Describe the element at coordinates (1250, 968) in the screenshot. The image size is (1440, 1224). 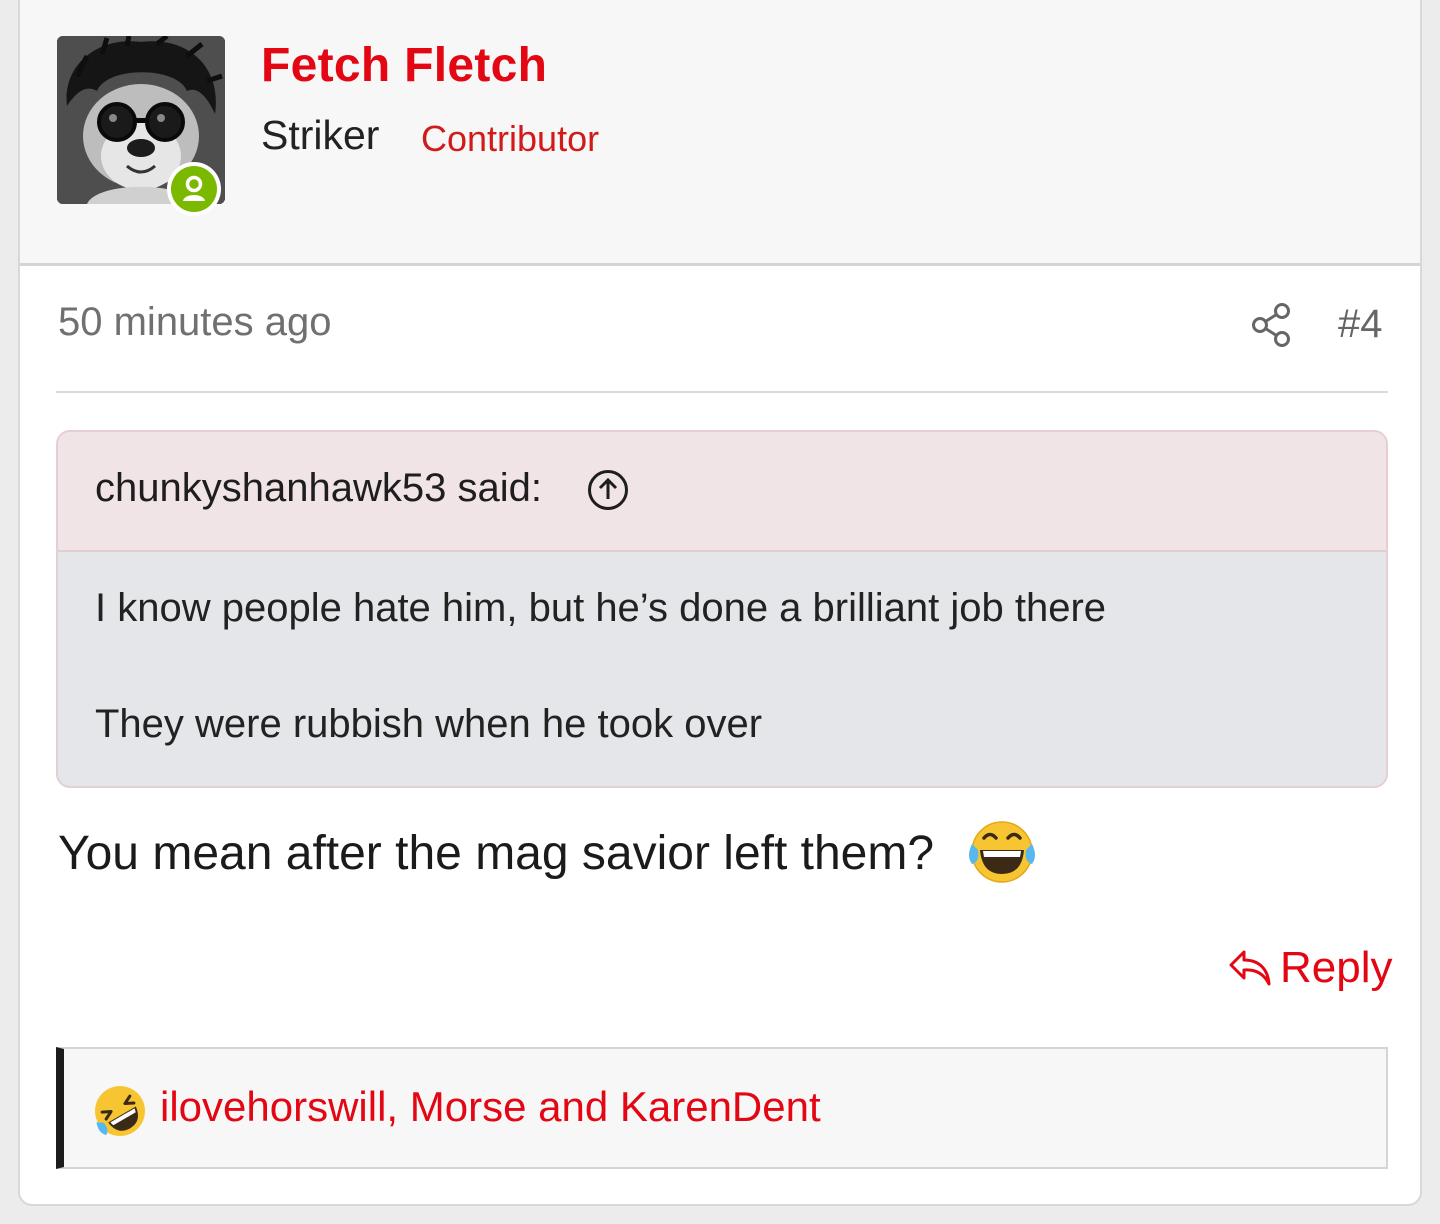
I see `reply-arrow-icon` at that location.